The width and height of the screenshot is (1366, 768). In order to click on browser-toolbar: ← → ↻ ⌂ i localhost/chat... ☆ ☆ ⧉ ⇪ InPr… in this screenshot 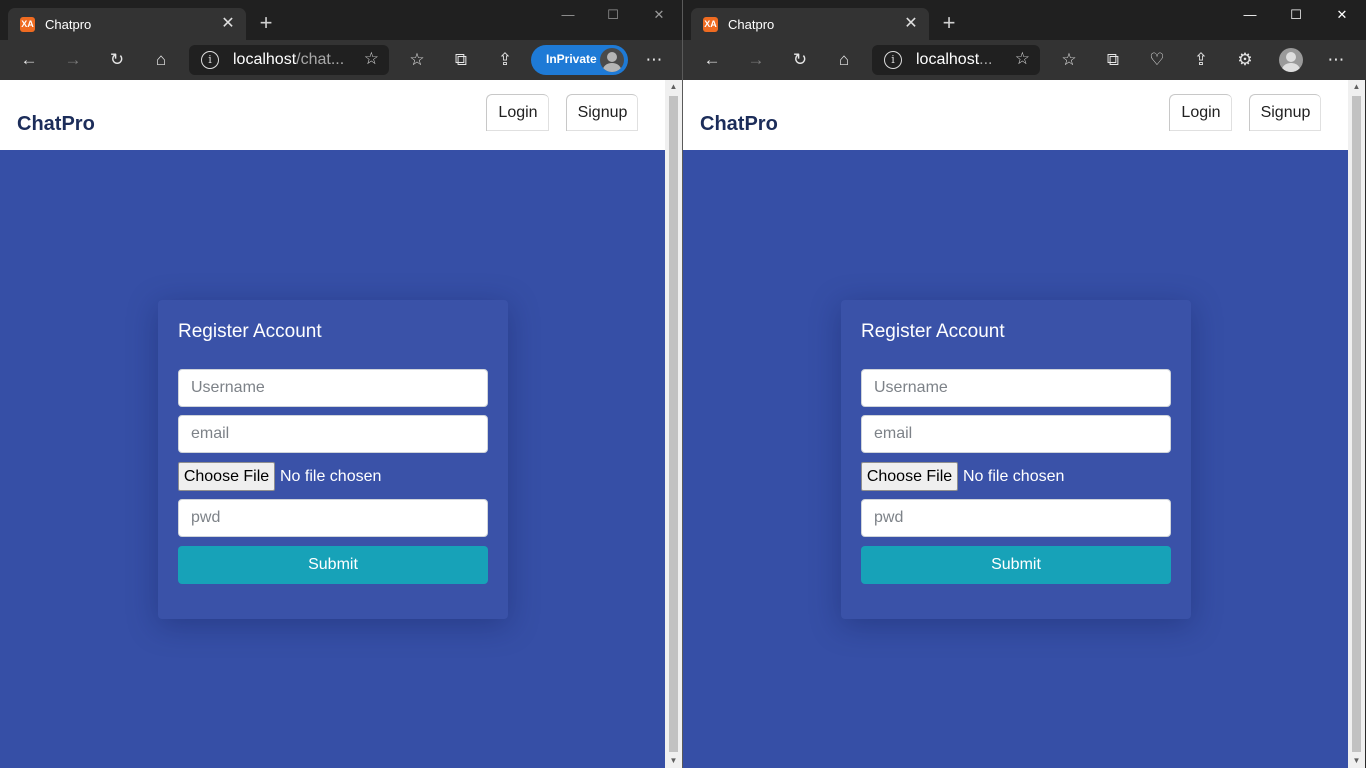, I will do `click(341, 60)`.